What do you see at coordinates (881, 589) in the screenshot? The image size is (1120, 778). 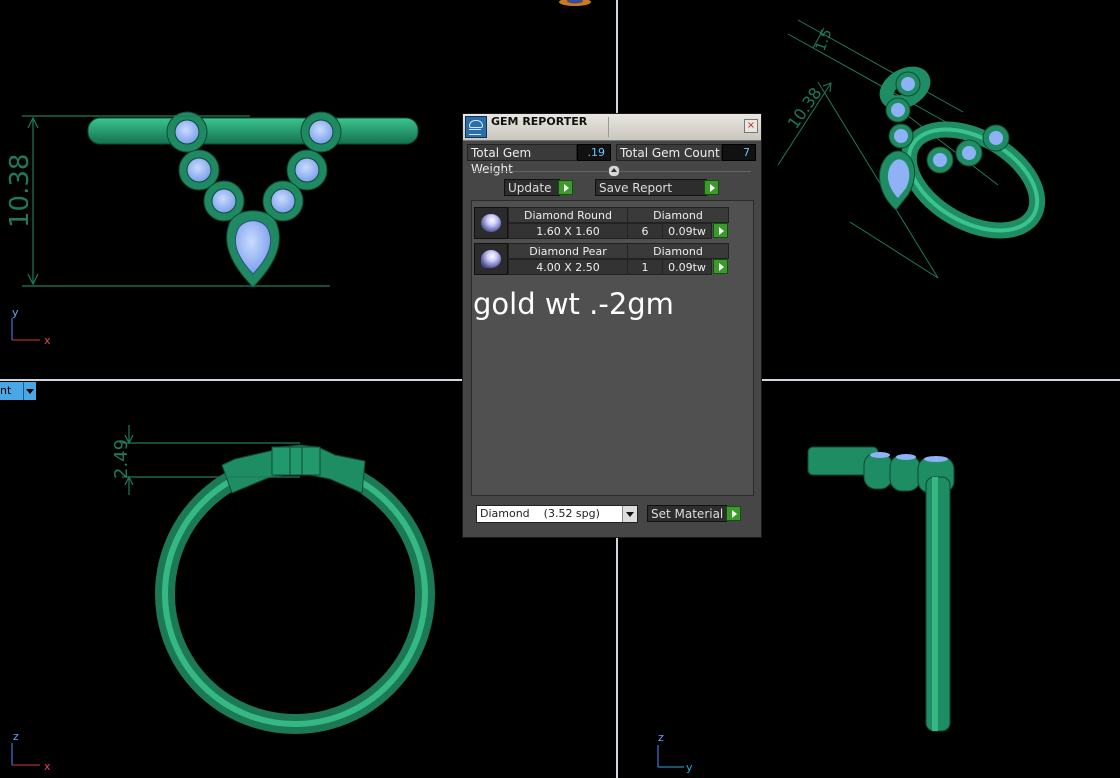 I see `ring-model-end` at bounding box center [881, 589].